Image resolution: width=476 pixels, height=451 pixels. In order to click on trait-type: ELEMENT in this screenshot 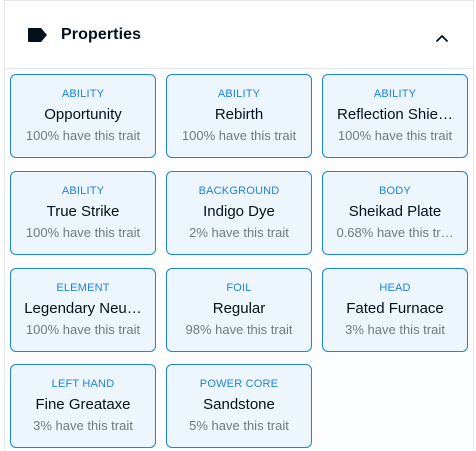, I will do `click(83, 287)`.